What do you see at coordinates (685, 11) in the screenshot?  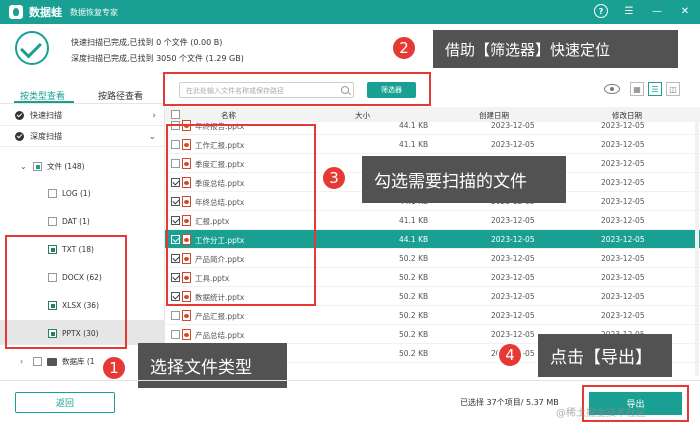 I see `close-icon: ✕` at bounding box center [685, 11].